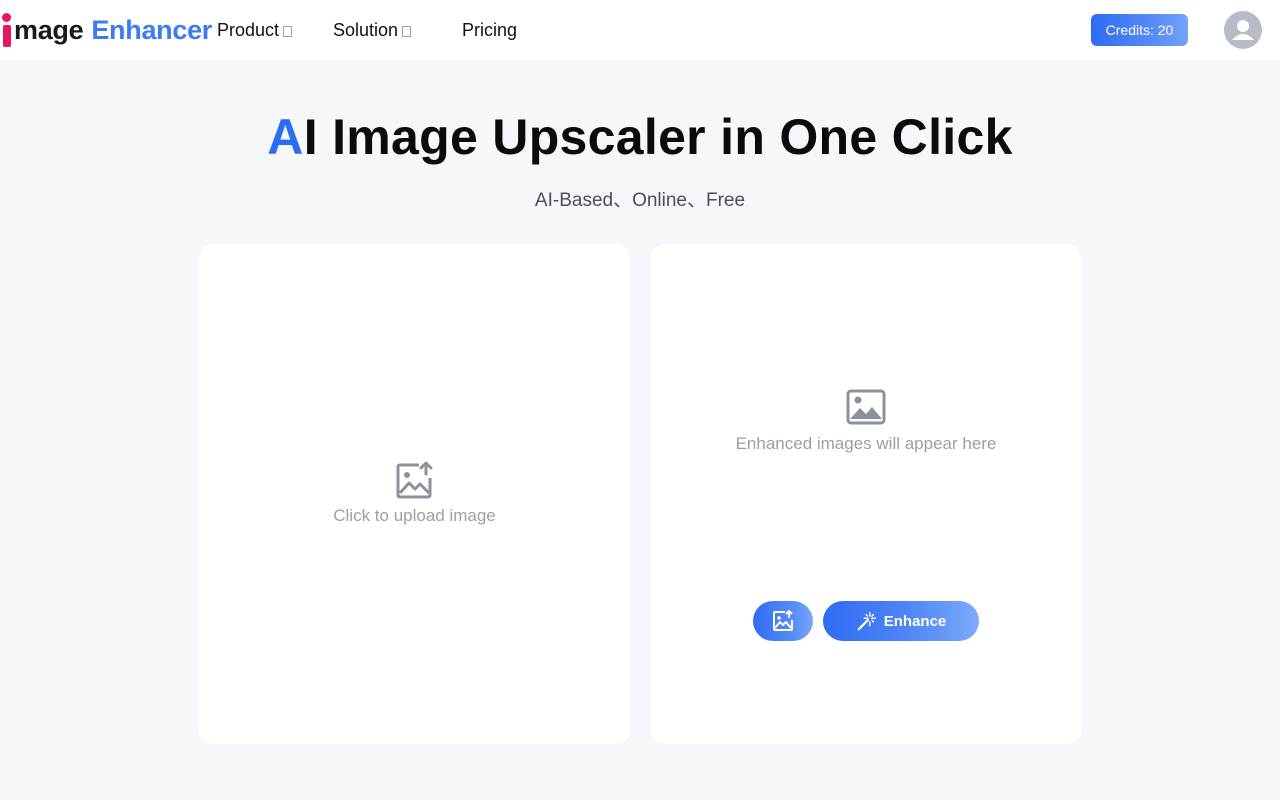 The width and height of the screenshot is (1280, 800). Describe the element at coordinates (866, 407) in the screenshot. I see `image-icon` at that location.